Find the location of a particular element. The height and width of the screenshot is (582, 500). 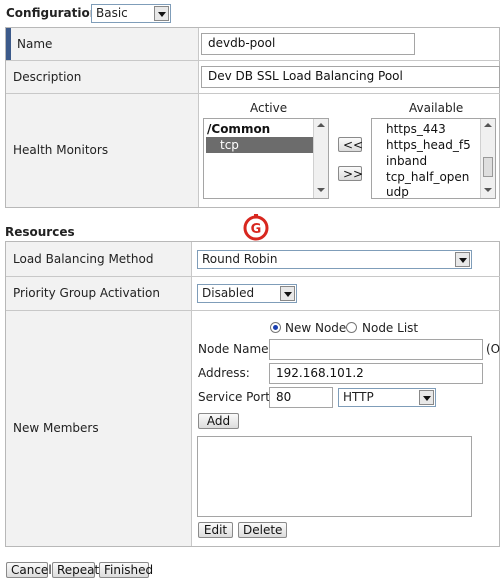

configuration-label: Configuration: is located at coordinates (55, 13).